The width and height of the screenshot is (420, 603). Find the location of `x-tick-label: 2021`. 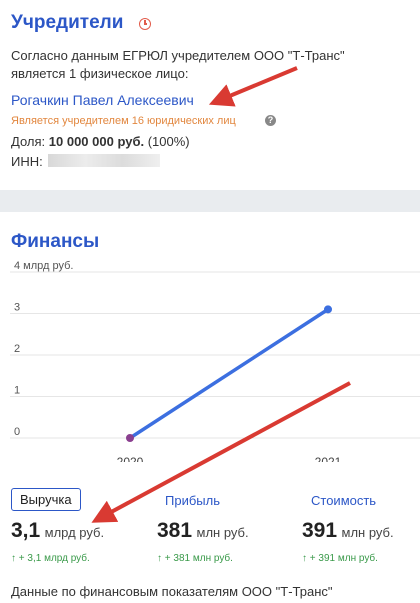

x-tick-label: 2021 is located at coordinates (328, 458).